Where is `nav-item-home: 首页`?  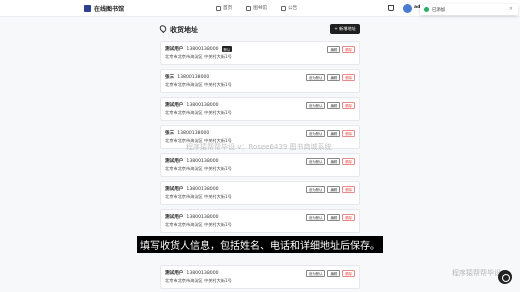
nav-item-home: 首页 is located at coordinates (224, 8).